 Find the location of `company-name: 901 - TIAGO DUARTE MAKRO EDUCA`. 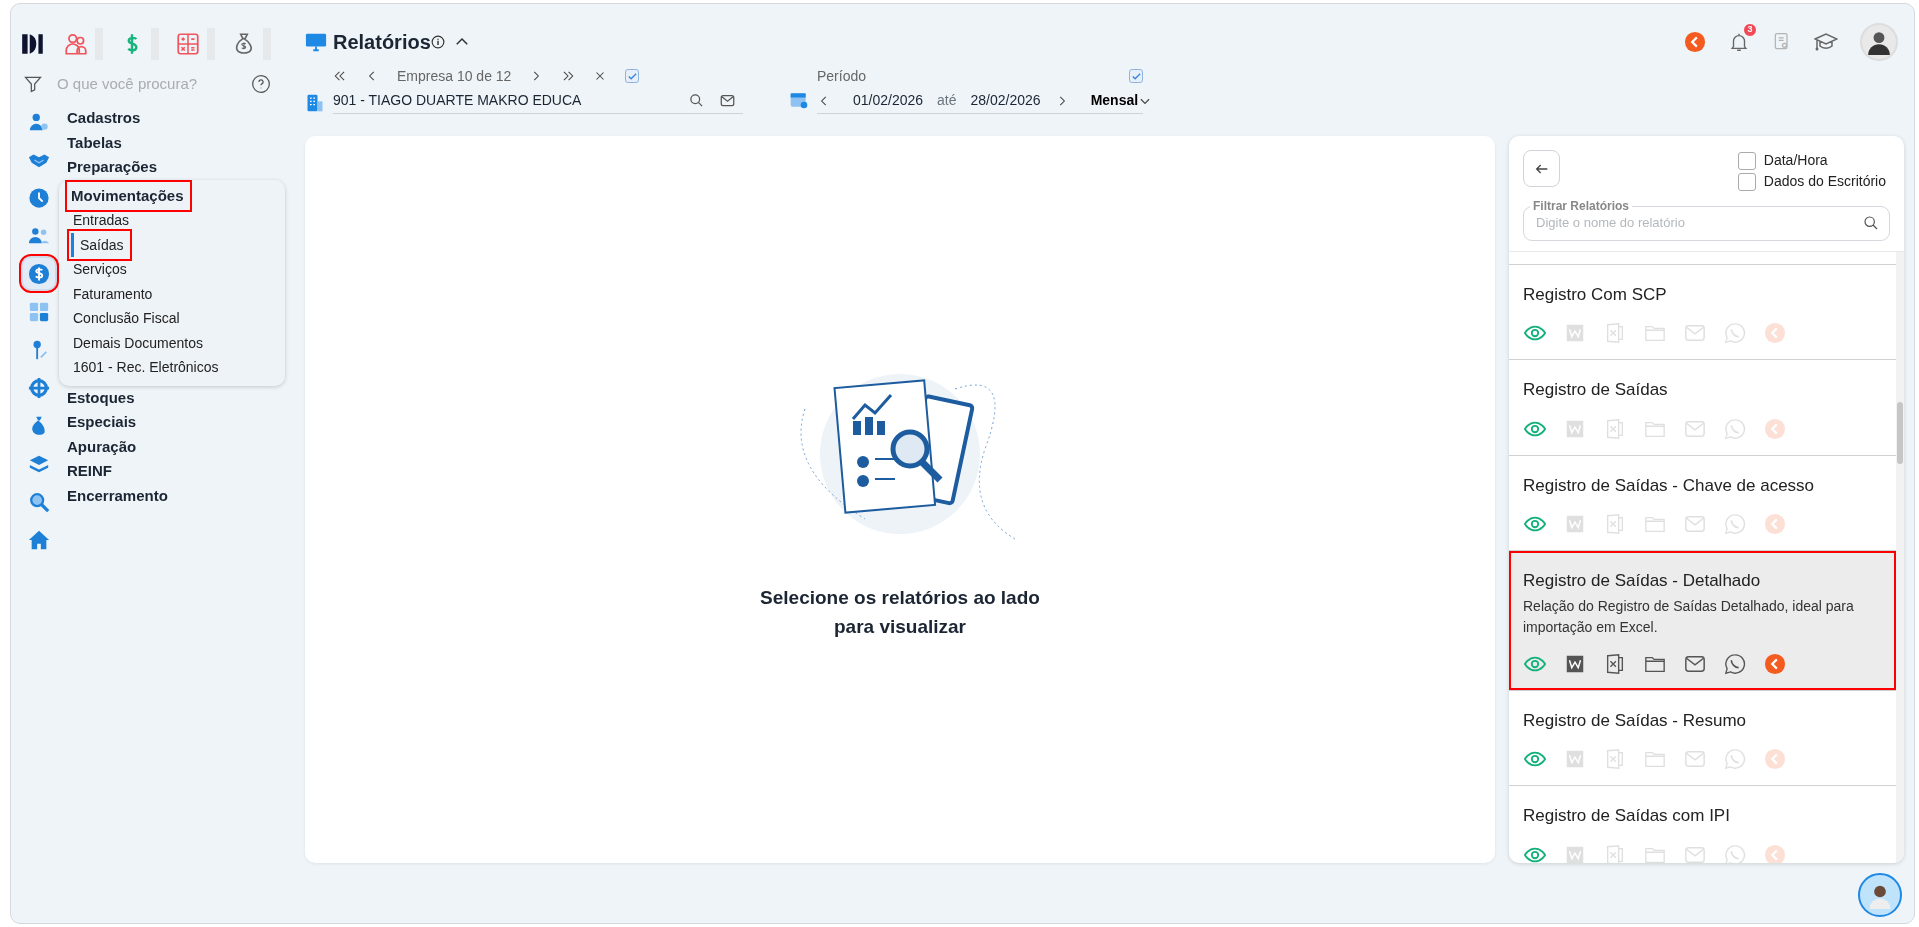

company-name: 901 - TIAGO DUARTE MAKRO EDUCA is located at coordinates (458, 100).